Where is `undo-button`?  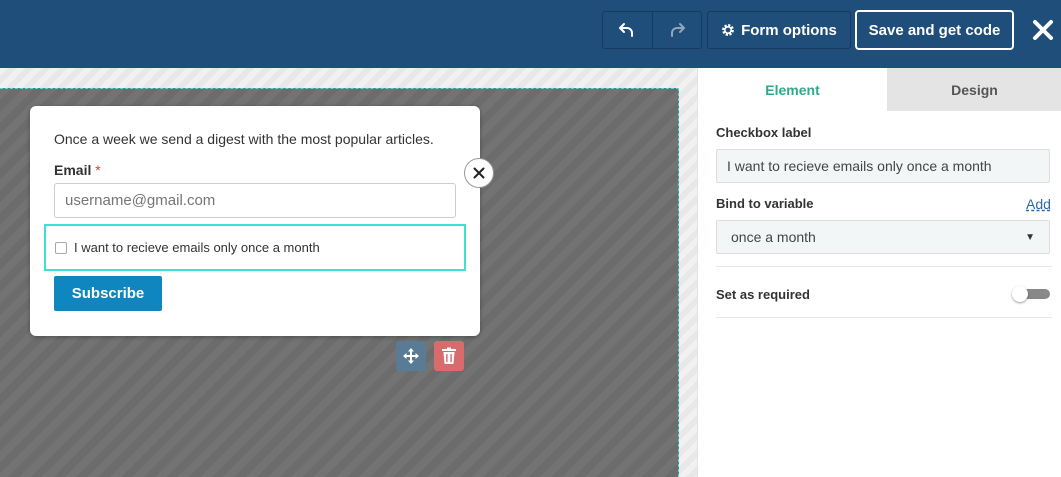
undo-button is located at coordinates (627, 30).